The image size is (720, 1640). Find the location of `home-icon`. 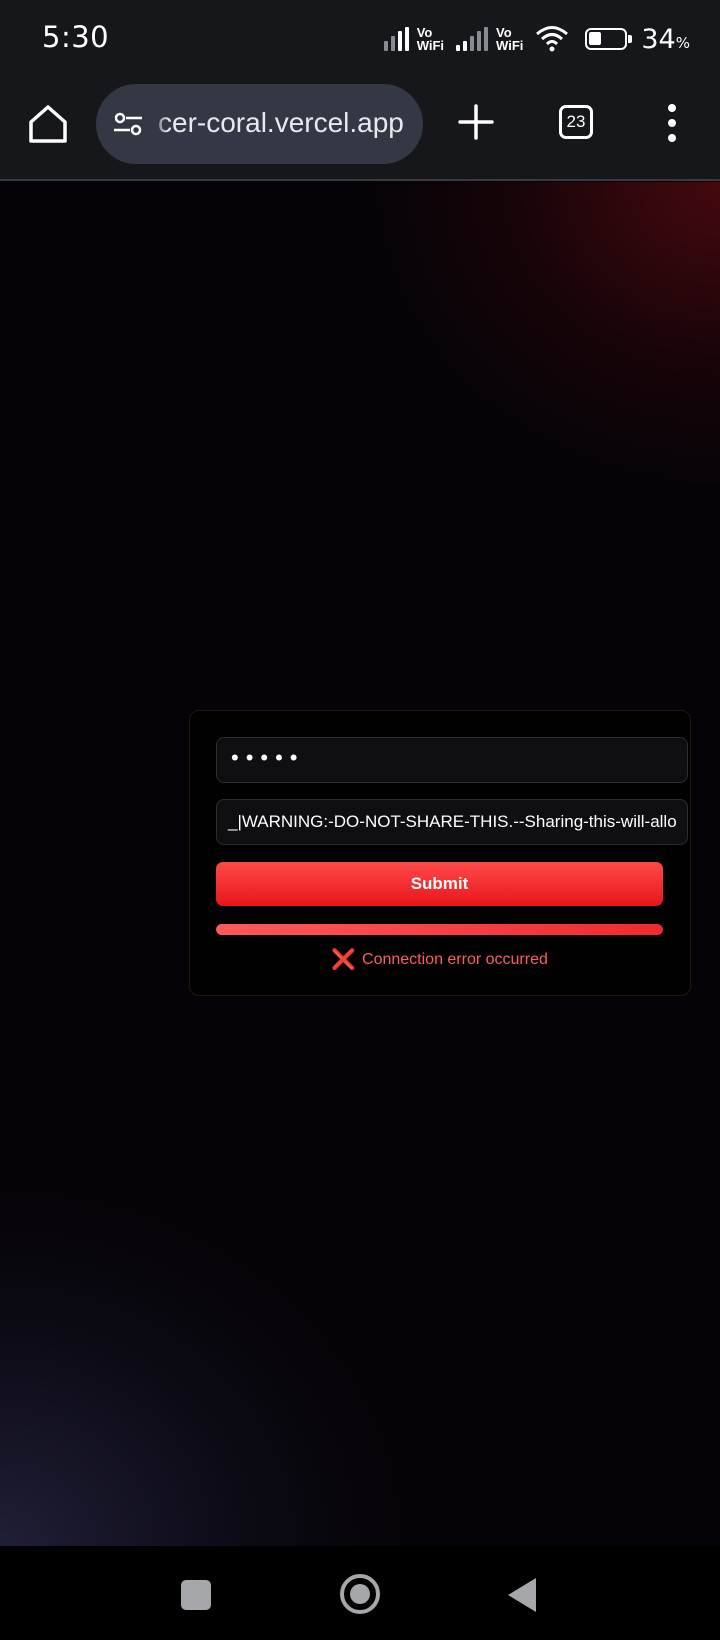

home-icon is located at coordinates (48, 124).